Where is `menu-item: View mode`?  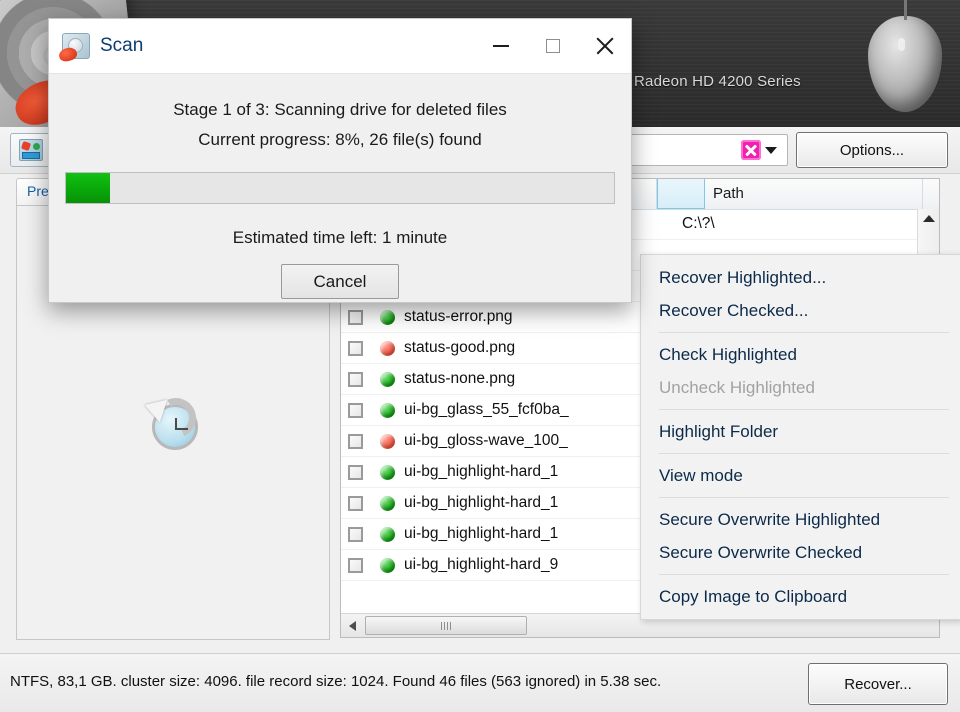
menu-item: View mode is located at coordinates (800, 475).